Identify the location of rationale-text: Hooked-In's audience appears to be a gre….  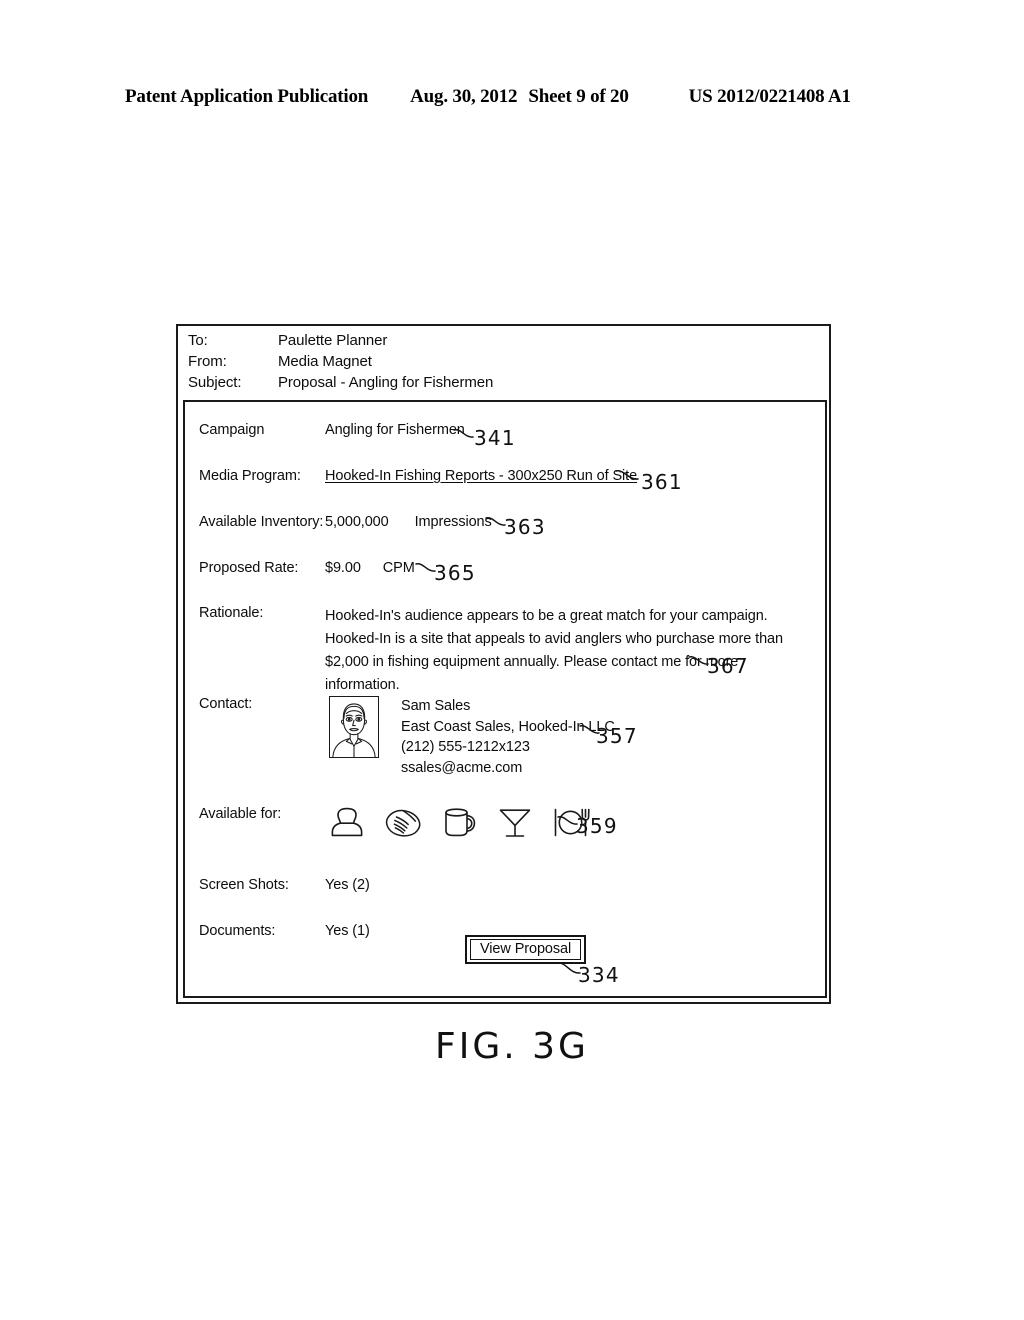
(554, 650).